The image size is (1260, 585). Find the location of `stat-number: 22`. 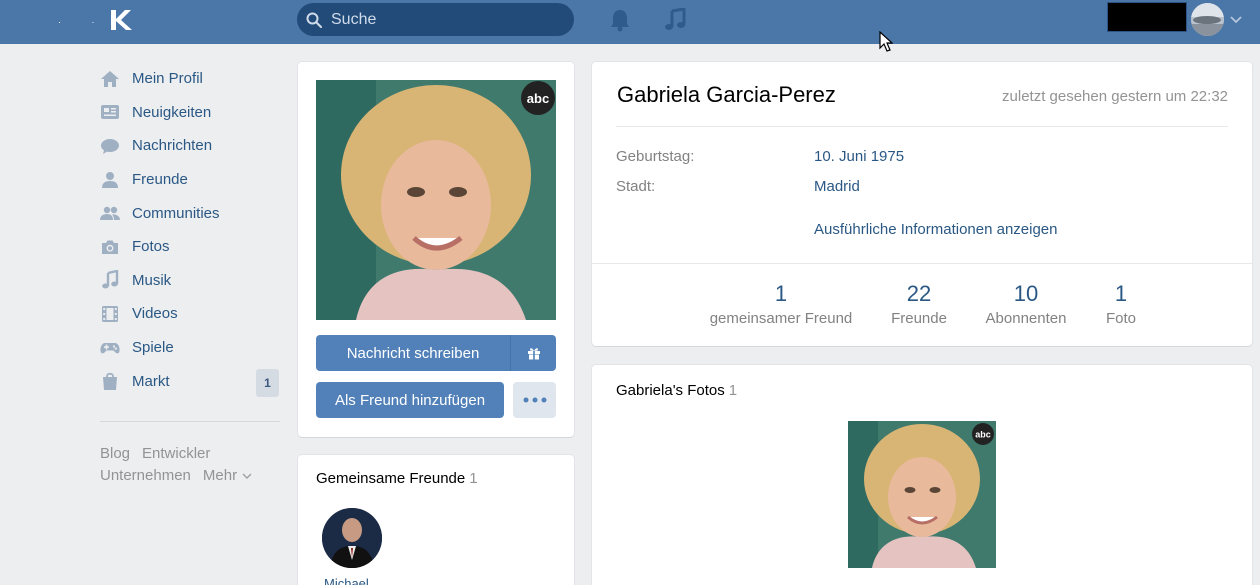

stat-number: 22 is located at coordinates (919, 293).